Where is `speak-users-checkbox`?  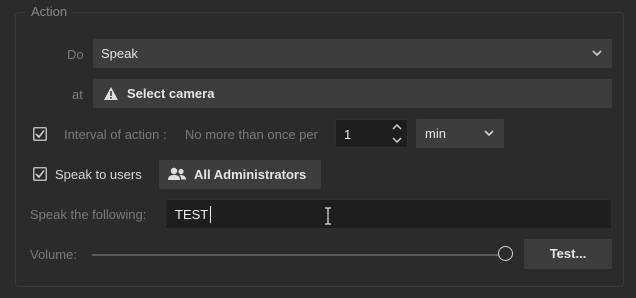
speak-users-checkbox is located at coordinates (40, 174).